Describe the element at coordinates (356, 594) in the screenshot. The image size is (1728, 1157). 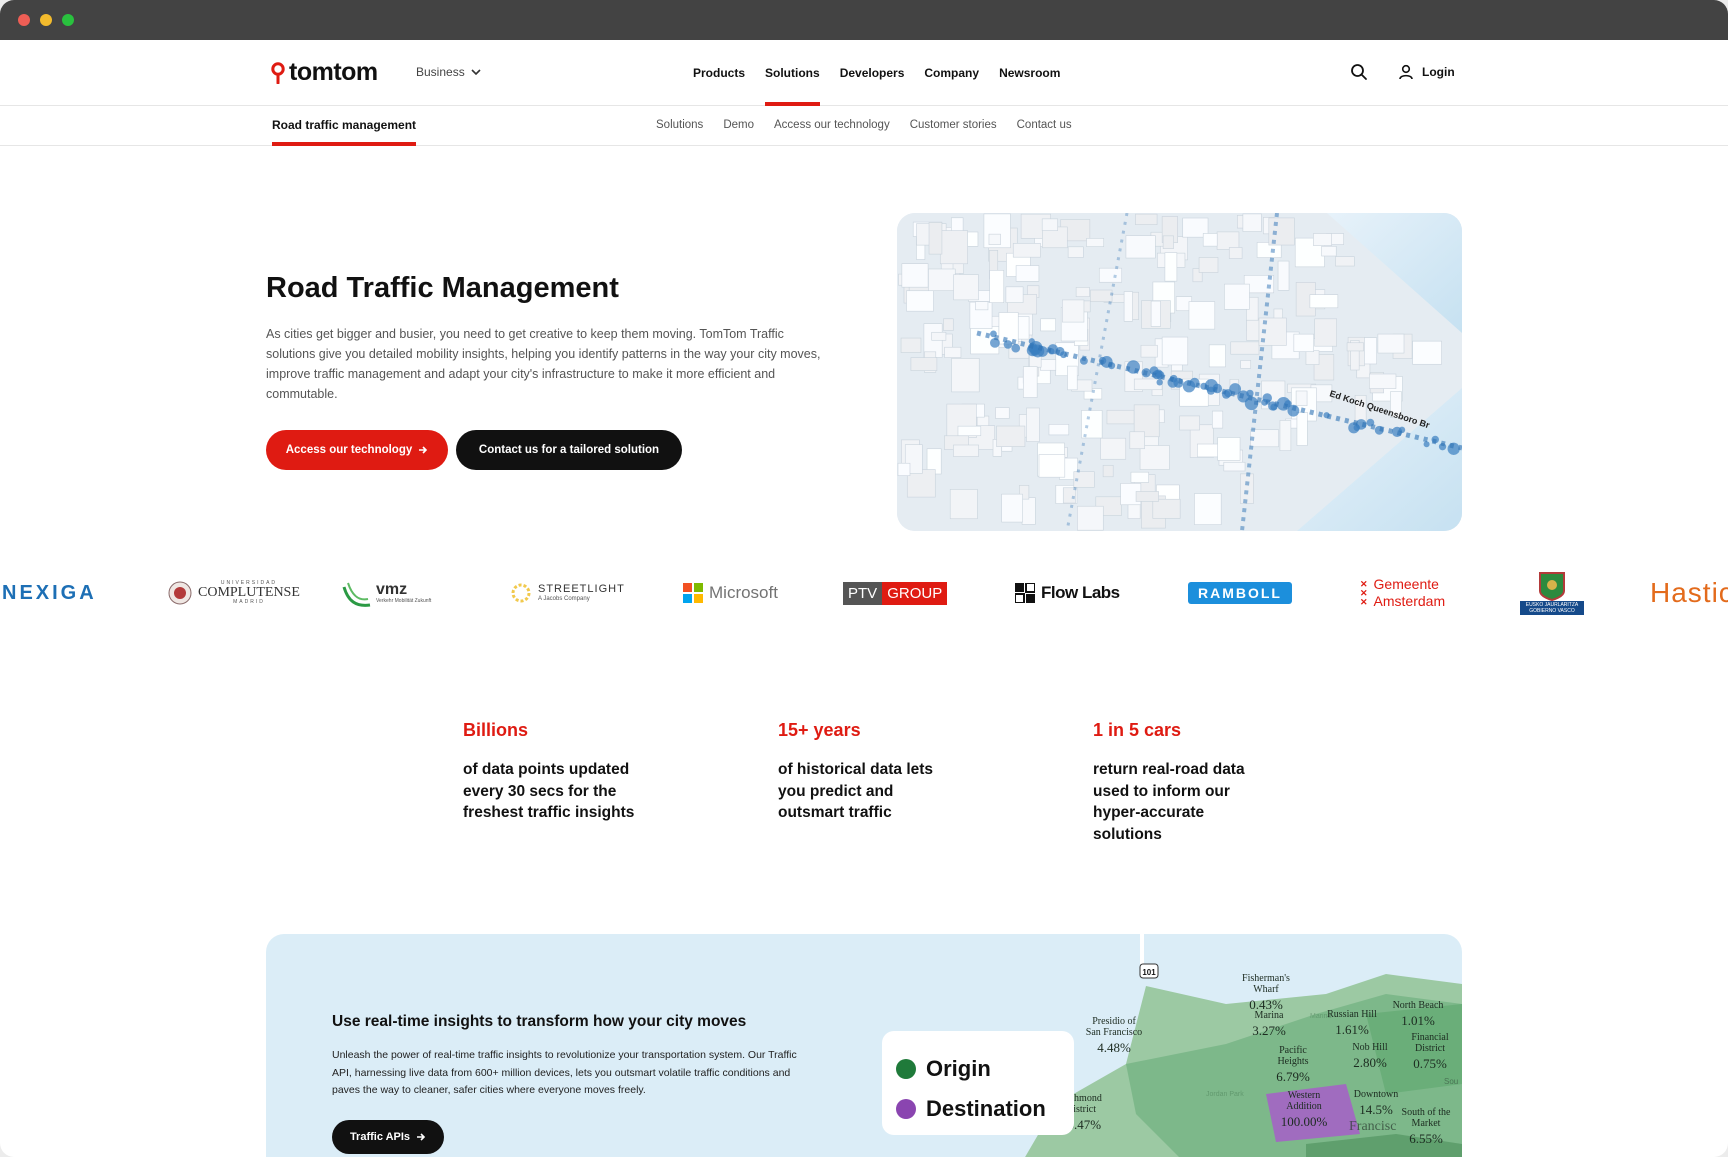
I see `vmz-swoosh-icon` at that location.